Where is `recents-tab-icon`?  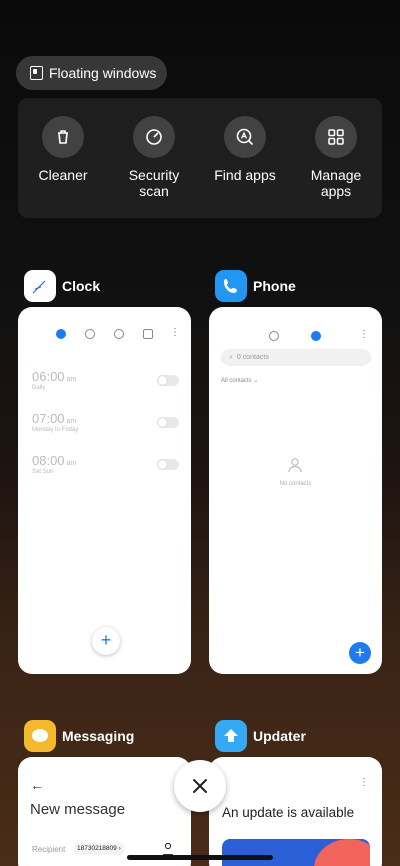
recents-tab-icon is located at coordinates (274, 336).